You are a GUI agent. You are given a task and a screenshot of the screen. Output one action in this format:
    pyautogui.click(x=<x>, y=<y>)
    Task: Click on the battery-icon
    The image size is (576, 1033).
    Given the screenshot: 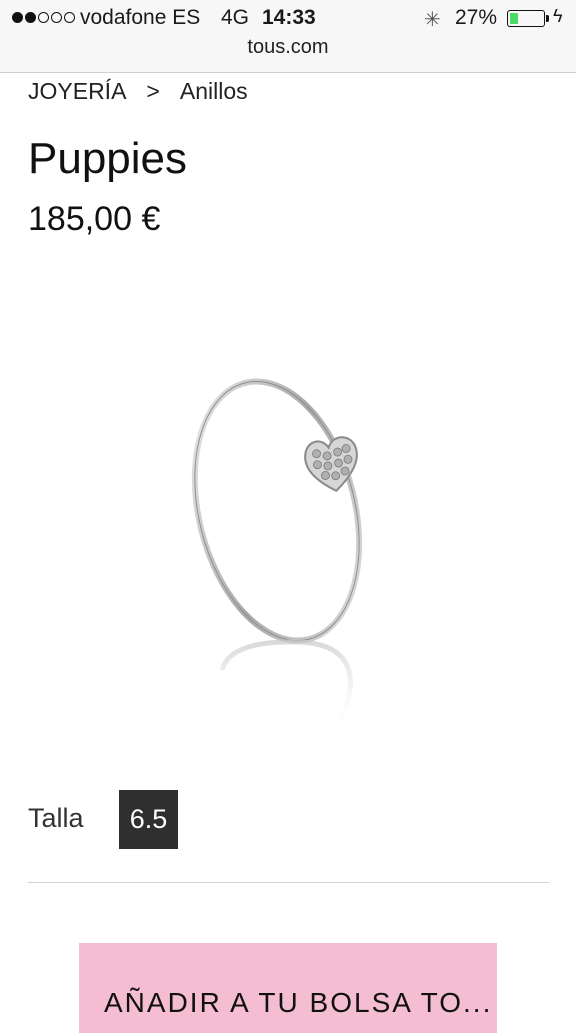 What is the action you would take?
    pyautogui.click(x=526, y=18)
    